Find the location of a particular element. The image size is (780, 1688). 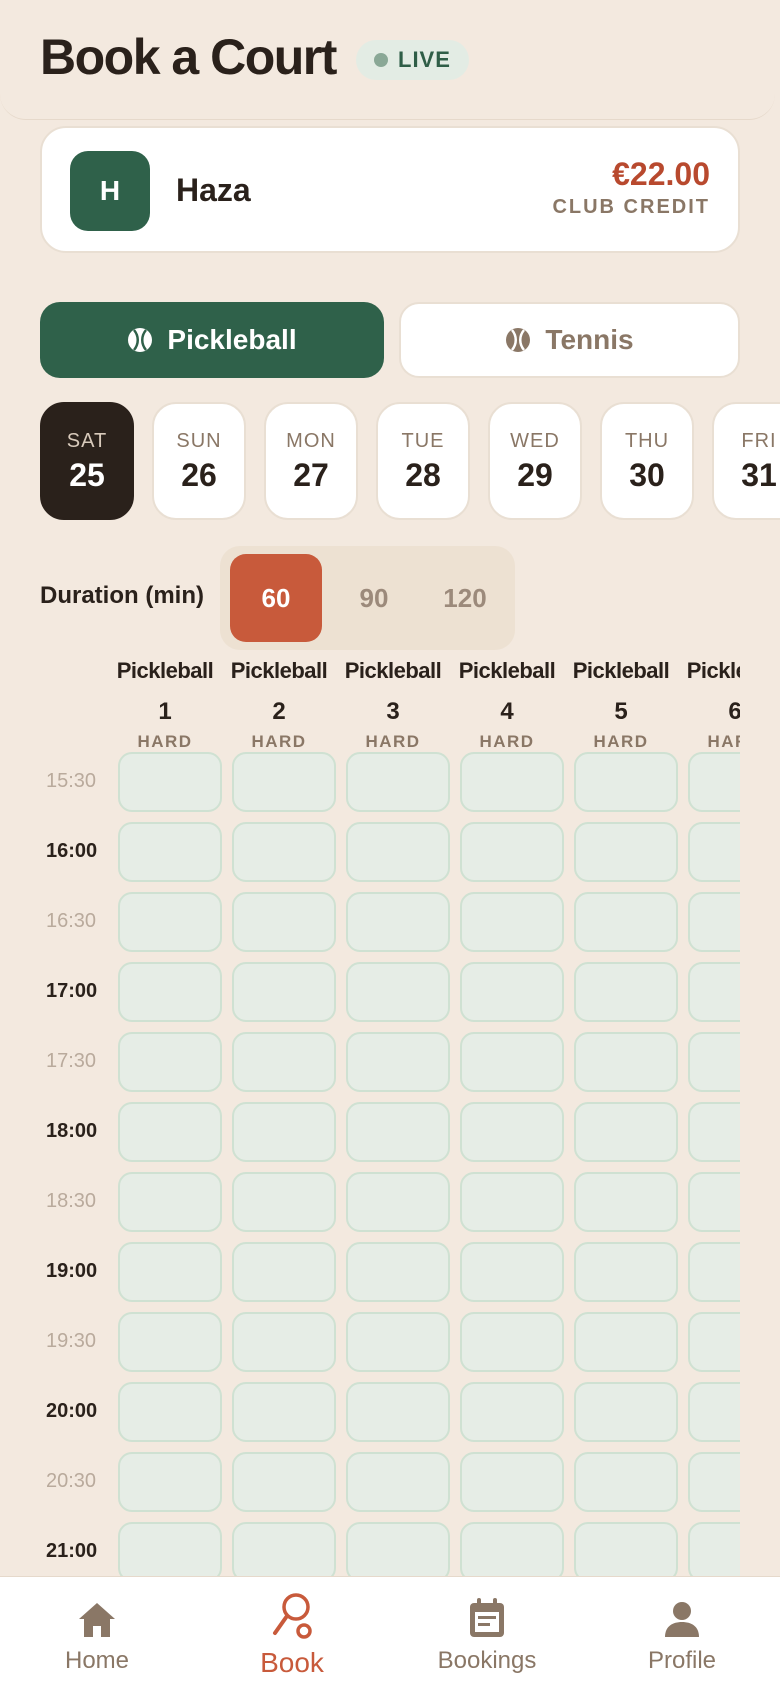

day-chip-mon: MON 27 is located at coordinates (311, 461).